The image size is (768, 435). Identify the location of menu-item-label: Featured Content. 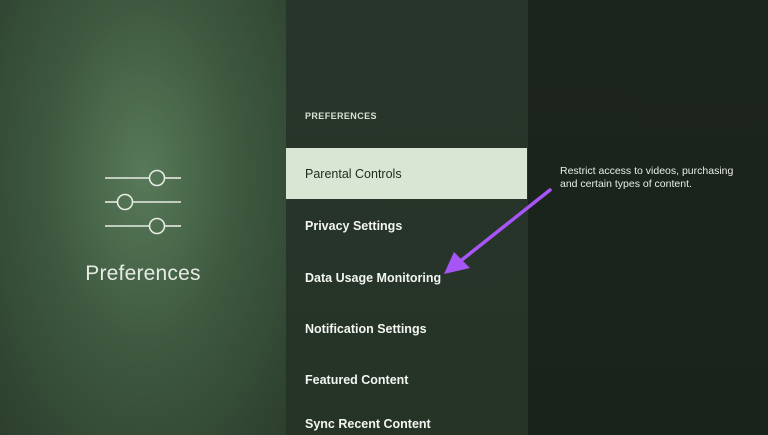
(357, 379).